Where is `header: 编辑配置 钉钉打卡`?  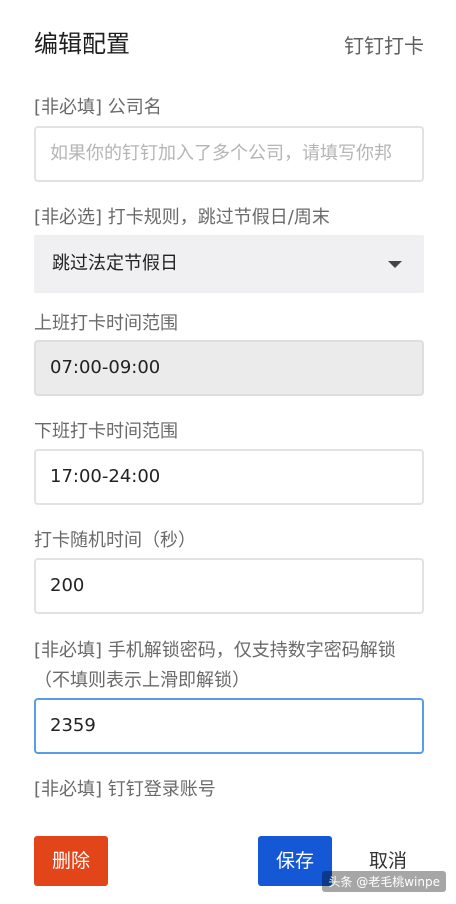
header: 编辑配置 钉钉打卡 is located at coordinates (228, 44).